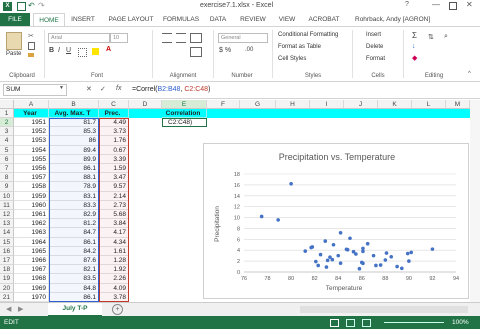 The image size is (480, 329). Describe the element at coordinates (114, 141) in the screenshot. I see `table-cell-p: 1.76` at that location.